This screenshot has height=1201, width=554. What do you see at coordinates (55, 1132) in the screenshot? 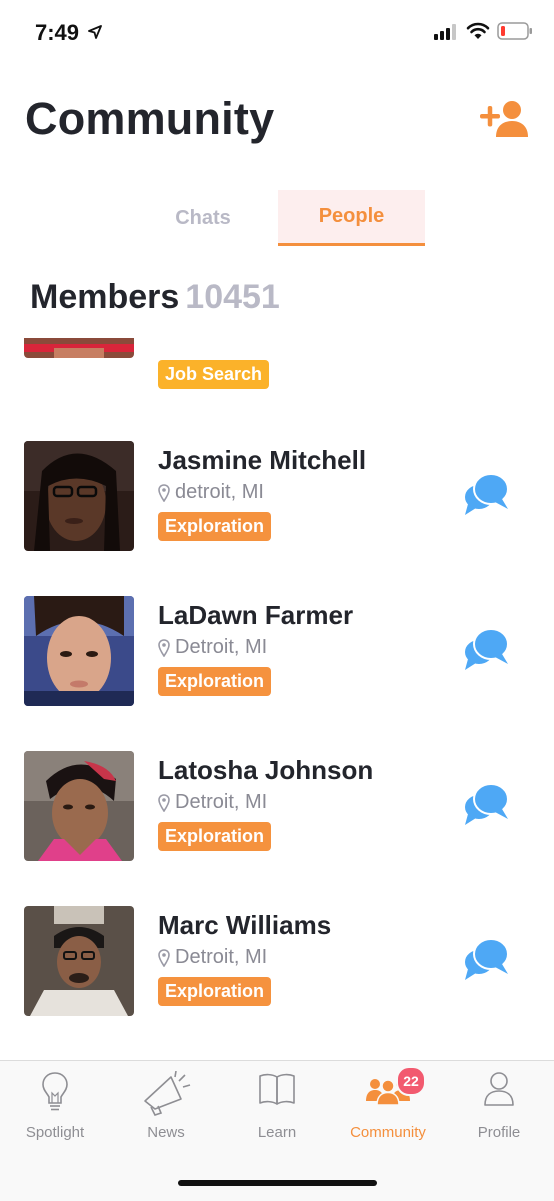
I see `tab-label: Spotlight` at bounding box center [55, 1132].